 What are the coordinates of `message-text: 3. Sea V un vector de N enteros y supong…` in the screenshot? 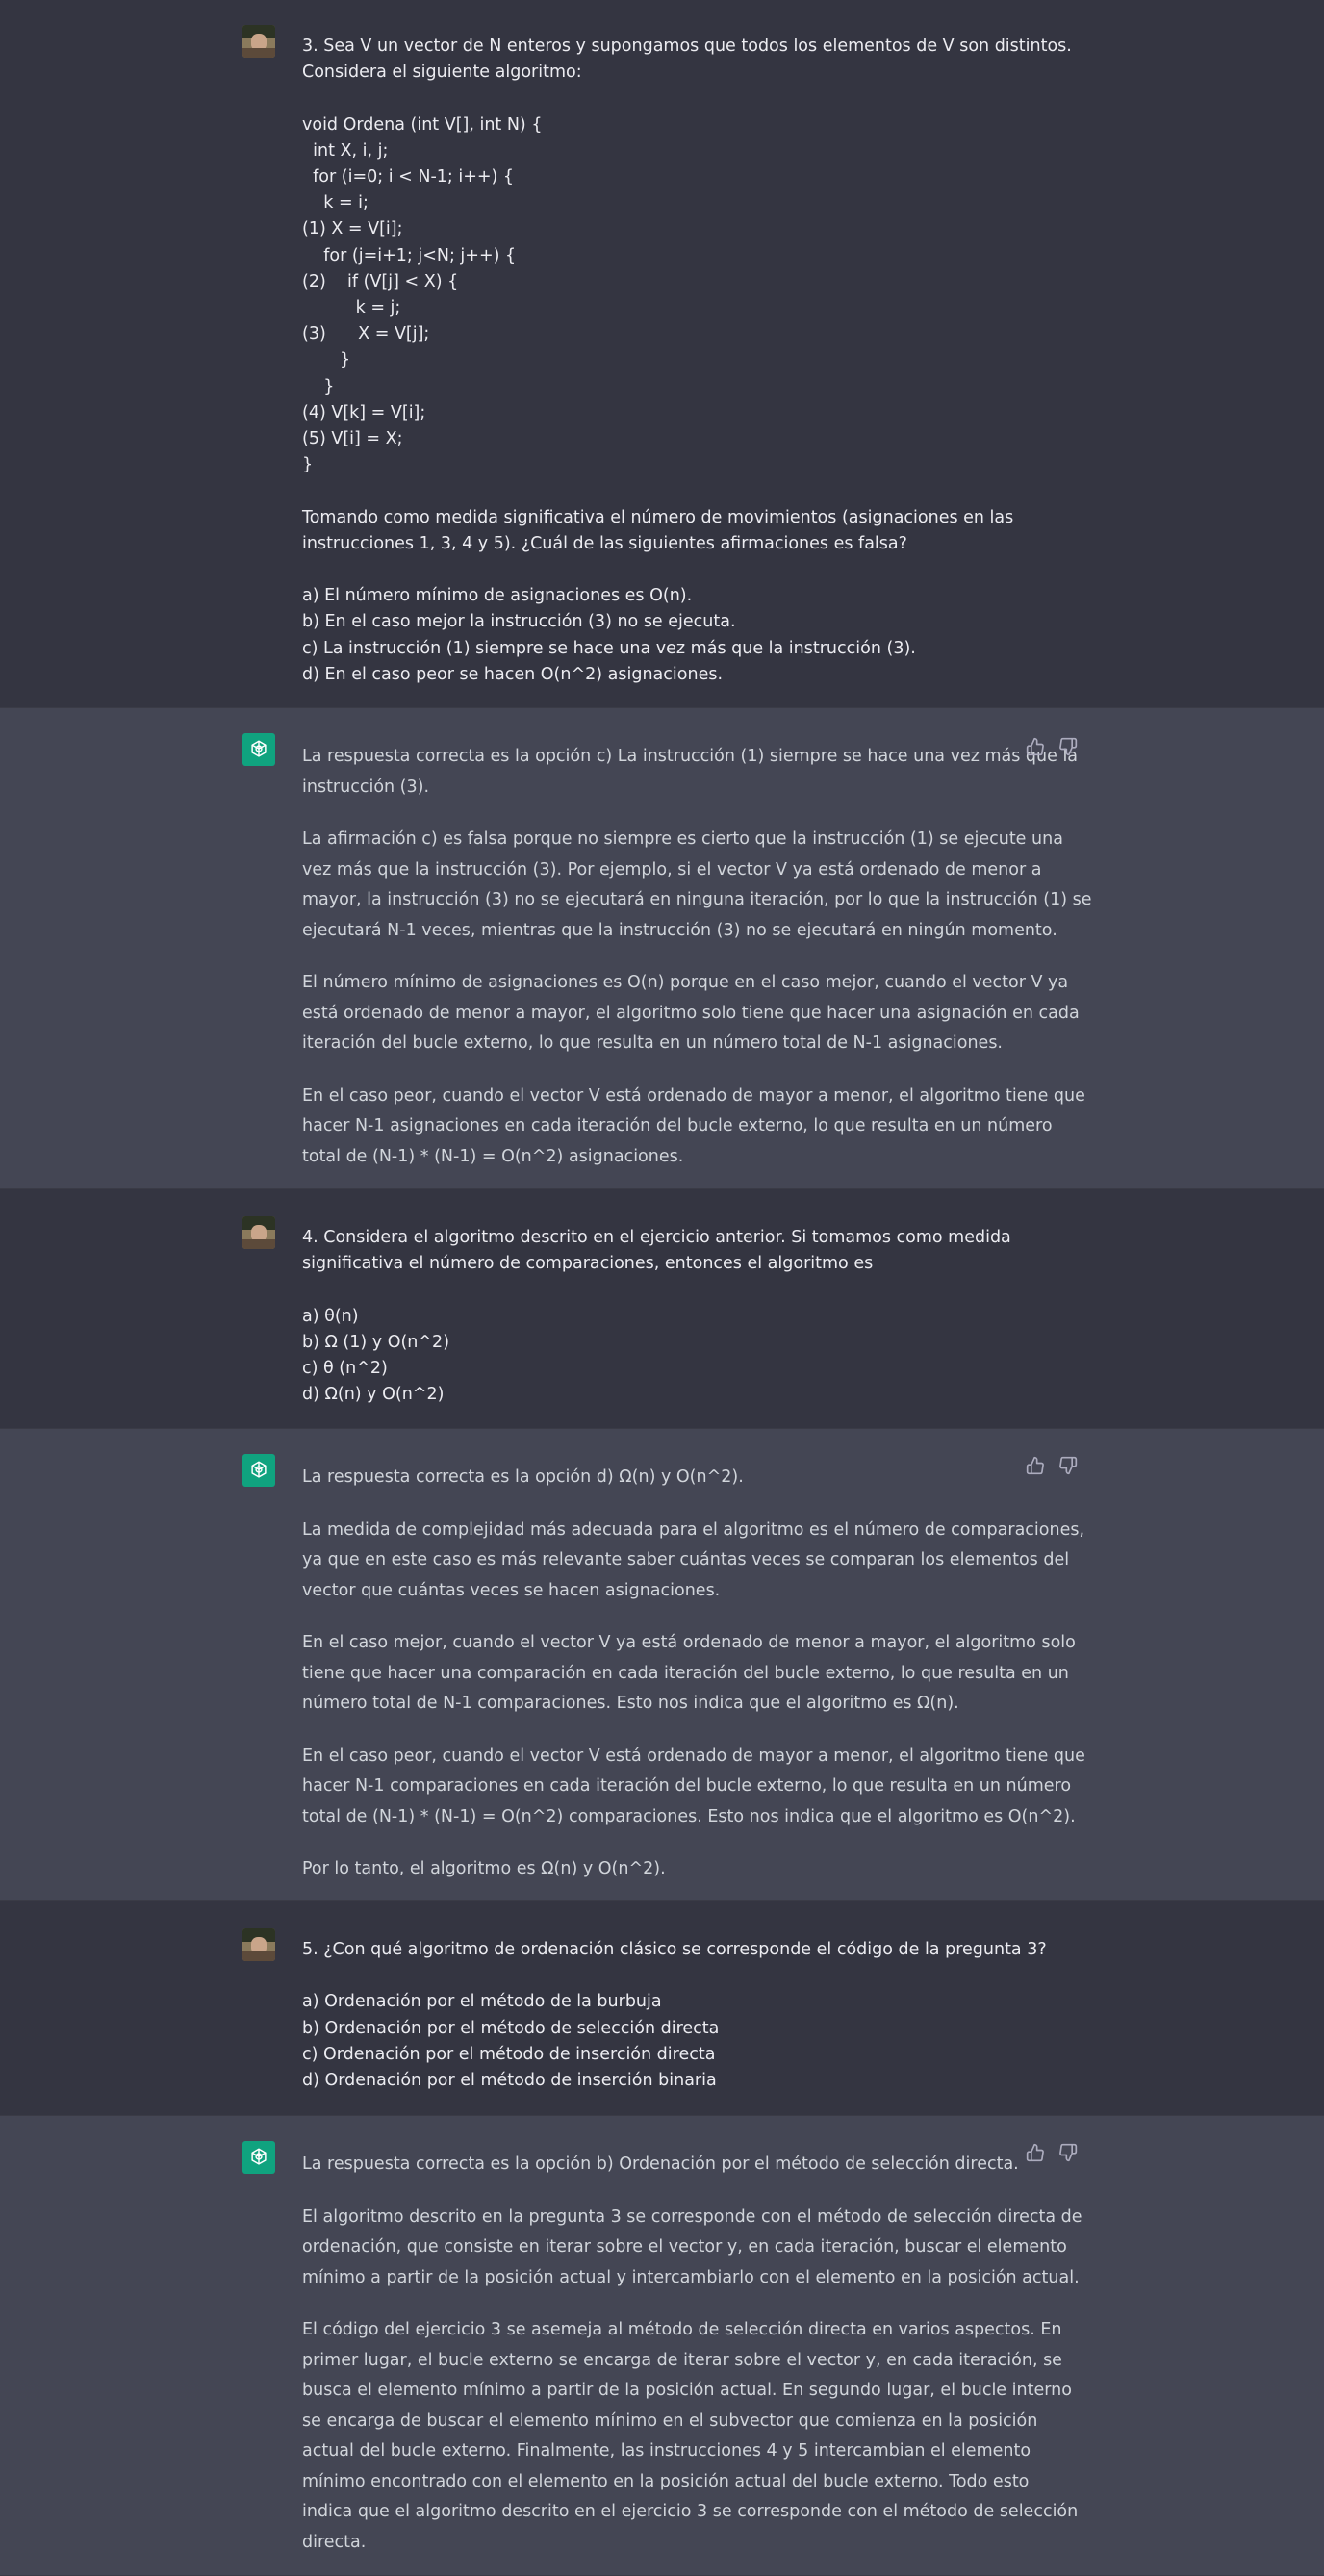 It's located at (687, 361).